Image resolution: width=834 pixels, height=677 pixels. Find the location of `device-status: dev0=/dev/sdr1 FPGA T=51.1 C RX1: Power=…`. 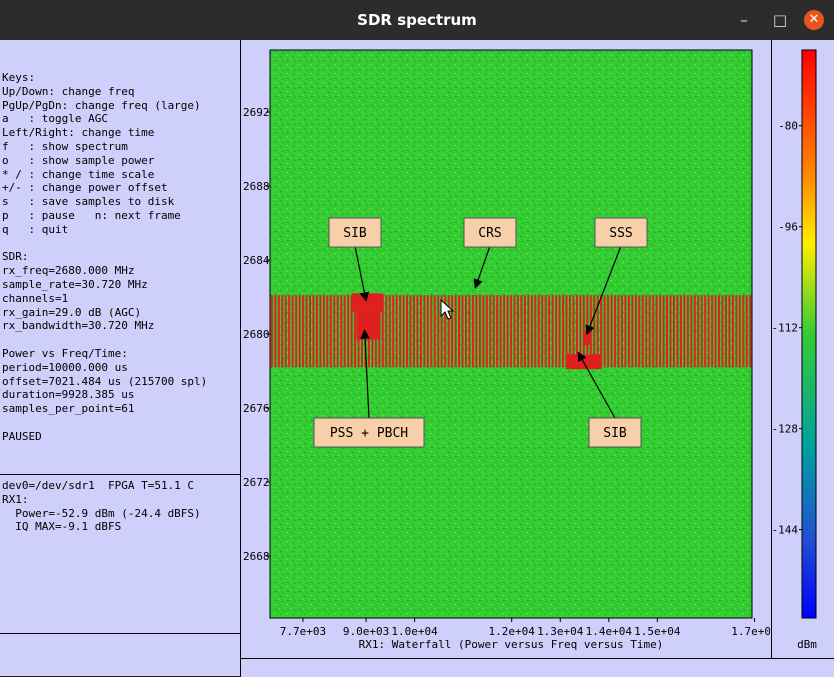

device-status: dev0=/dev/sdr1 FPGA T=51.1 C RX1: Power=… is located at coordinates (101, 506).